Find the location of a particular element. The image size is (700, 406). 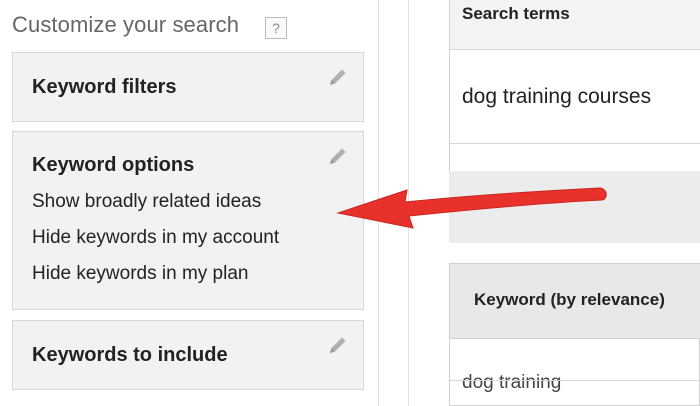

keyword-column-header: Keyword (by relevance) is located at coordinates (575, 301).